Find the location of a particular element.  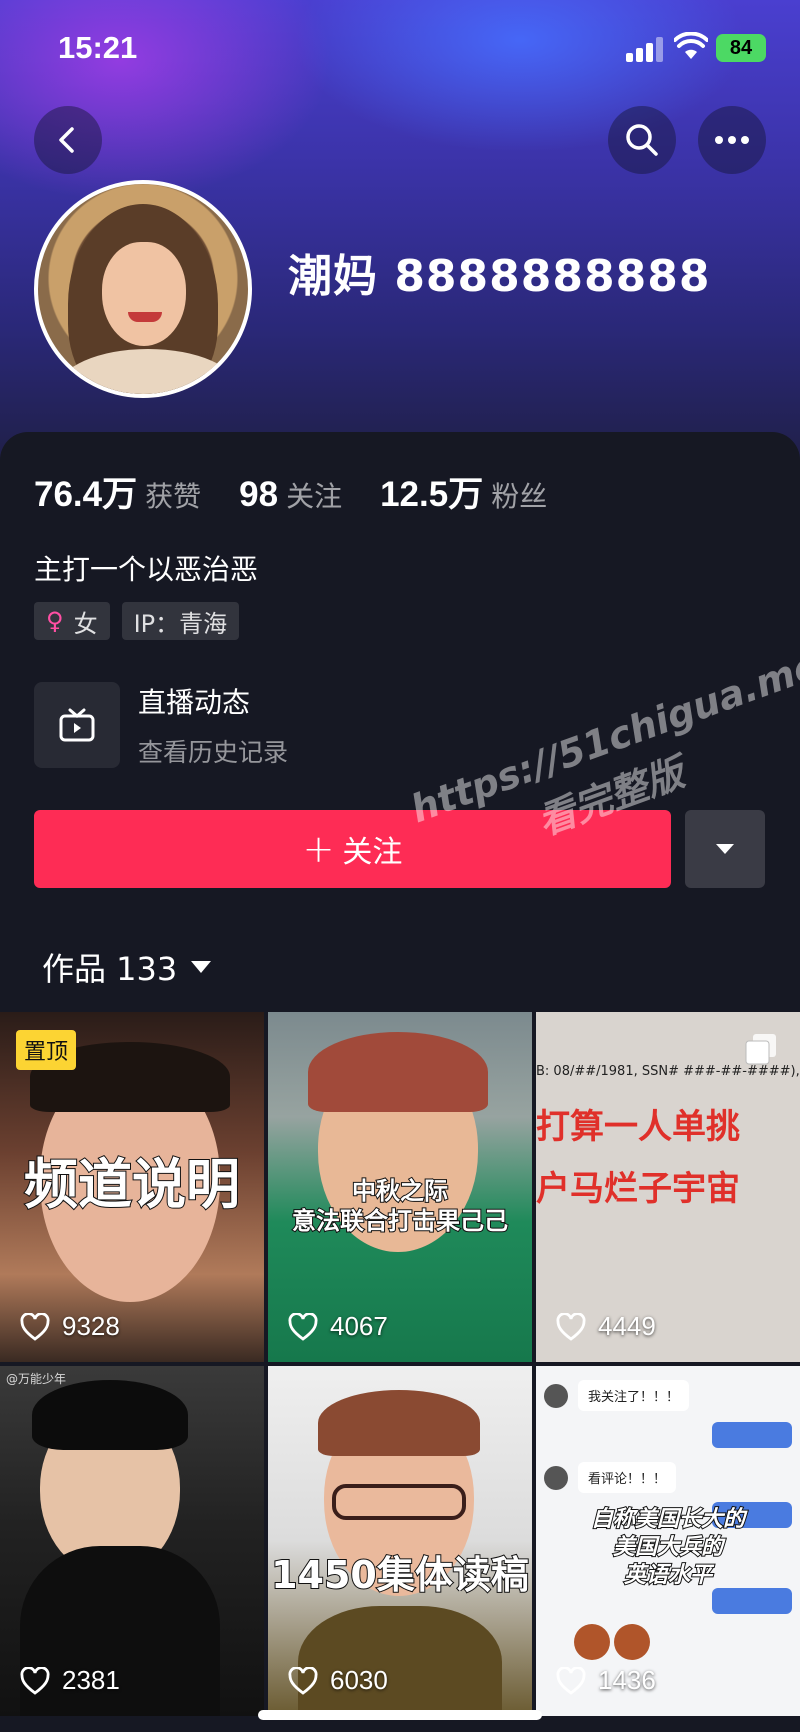

chat-message: 我关注了！！！ is located at coordinates (617, 1395).